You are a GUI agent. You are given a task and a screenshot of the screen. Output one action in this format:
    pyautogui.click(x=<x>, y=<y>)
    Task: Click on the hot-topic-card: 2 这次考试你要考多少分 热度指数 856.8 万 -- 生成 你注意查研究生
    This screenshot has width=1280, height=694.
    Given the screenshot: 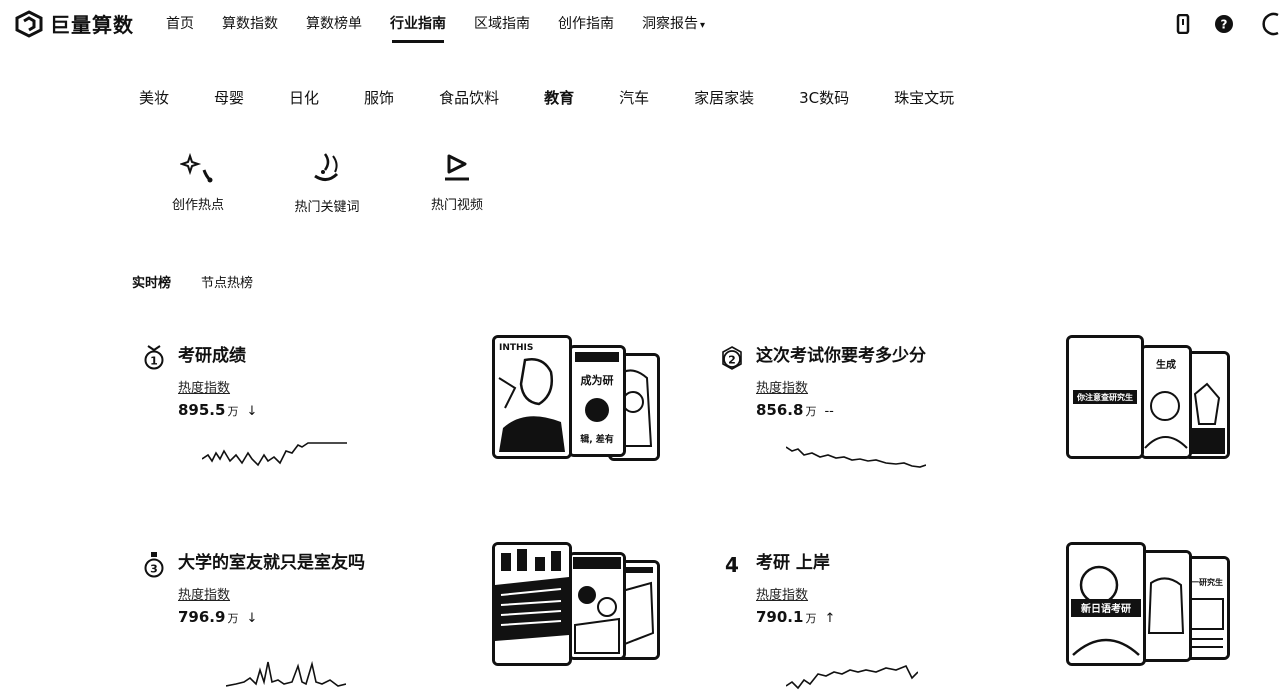 What is the action you would take?
    pyautogui.click(x=980, y=408)
    